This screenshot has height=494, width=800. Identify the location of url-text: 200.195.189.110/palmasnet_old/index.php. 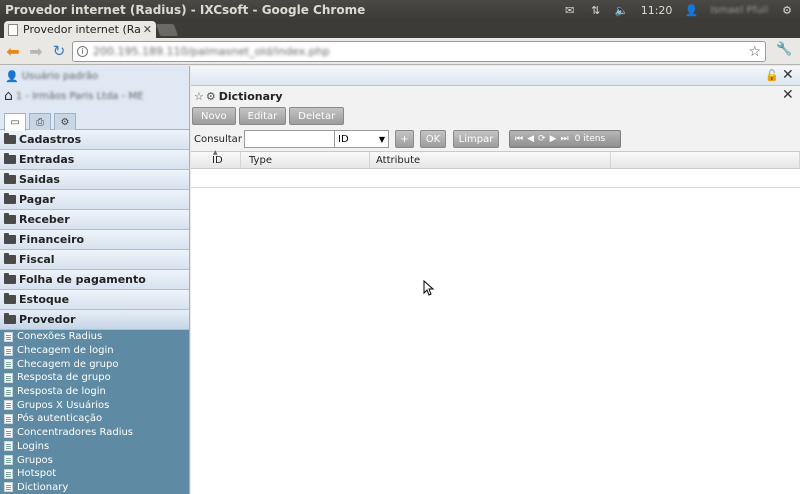
(420, 51).